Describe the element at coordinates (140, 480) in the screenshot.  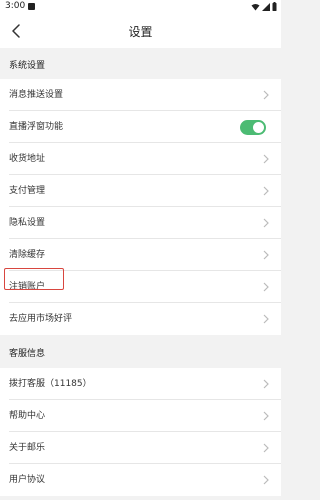
I see `settings-row-user-agreement: 用户协议` at that location.